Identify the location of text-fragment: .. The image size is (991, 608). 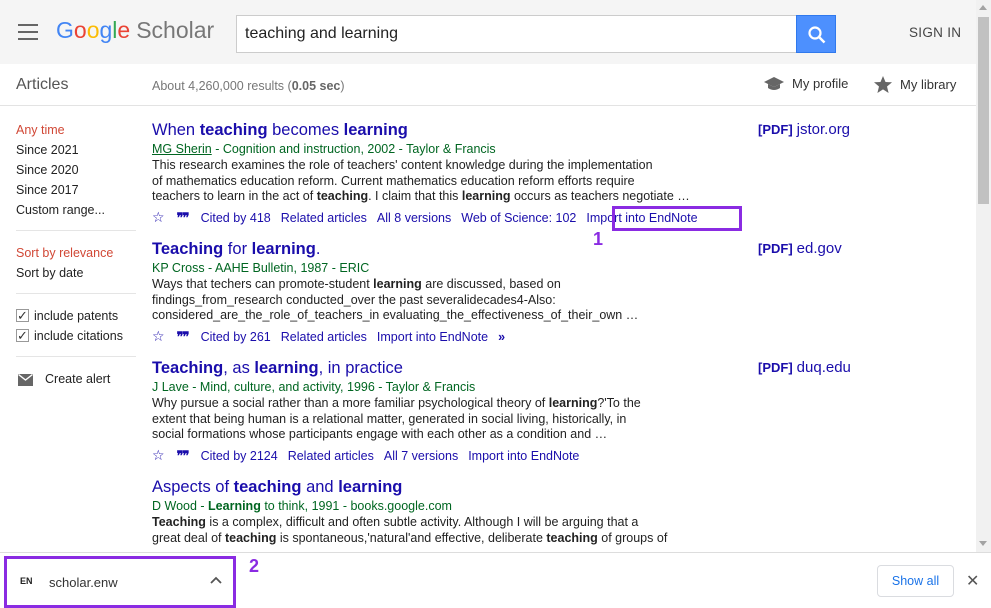
(318, 249).